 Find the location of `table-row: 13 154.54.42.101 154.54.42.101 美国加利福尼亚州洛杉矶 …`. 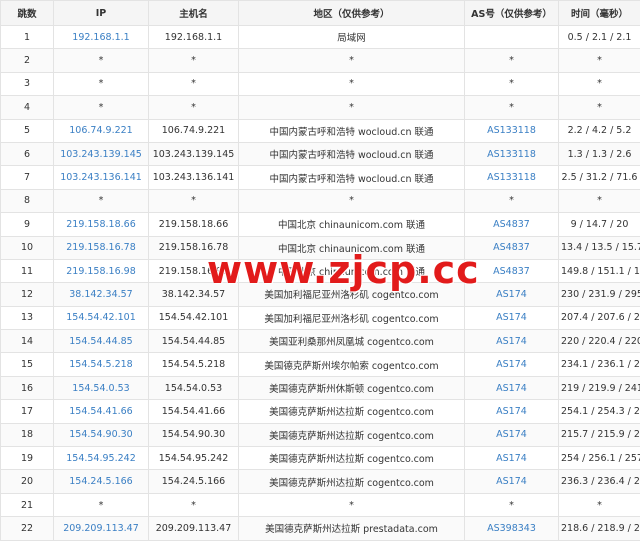

table-row: 13 154.54.42.101 154.54.42.101 美国加利福尼亚州洛杉矶 … is located at coordinates (320, 318).